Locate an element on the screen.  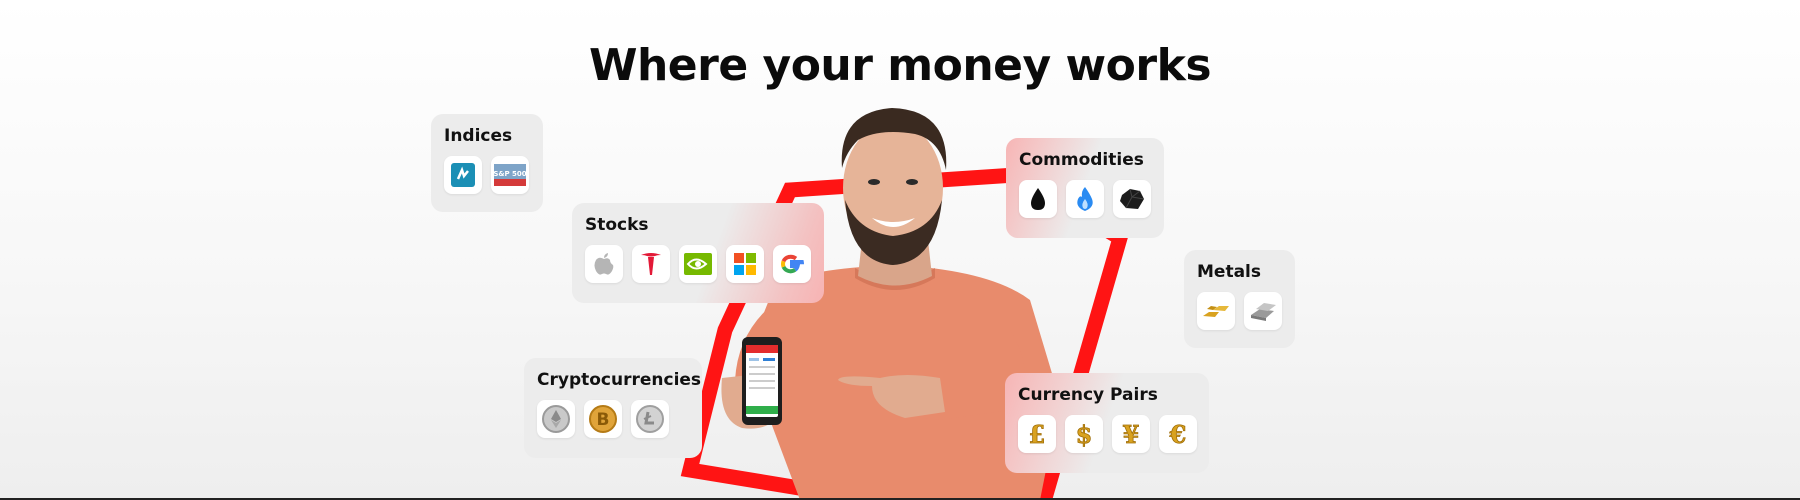
coal-icon is located at coordinates (1132, 199).